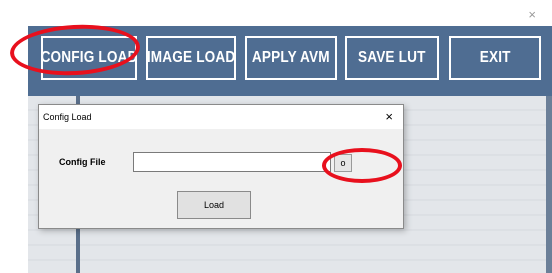  I want to click on save-lut-button: SAVE LUT, so click(392, 58).